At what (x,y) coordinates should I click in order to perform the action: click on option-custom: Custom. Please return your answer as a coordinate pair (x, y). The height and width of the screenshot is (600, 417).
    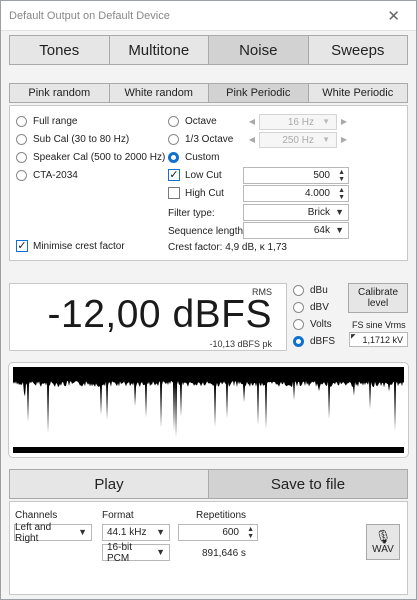
    Looking at the image, I should click on (193, 157).